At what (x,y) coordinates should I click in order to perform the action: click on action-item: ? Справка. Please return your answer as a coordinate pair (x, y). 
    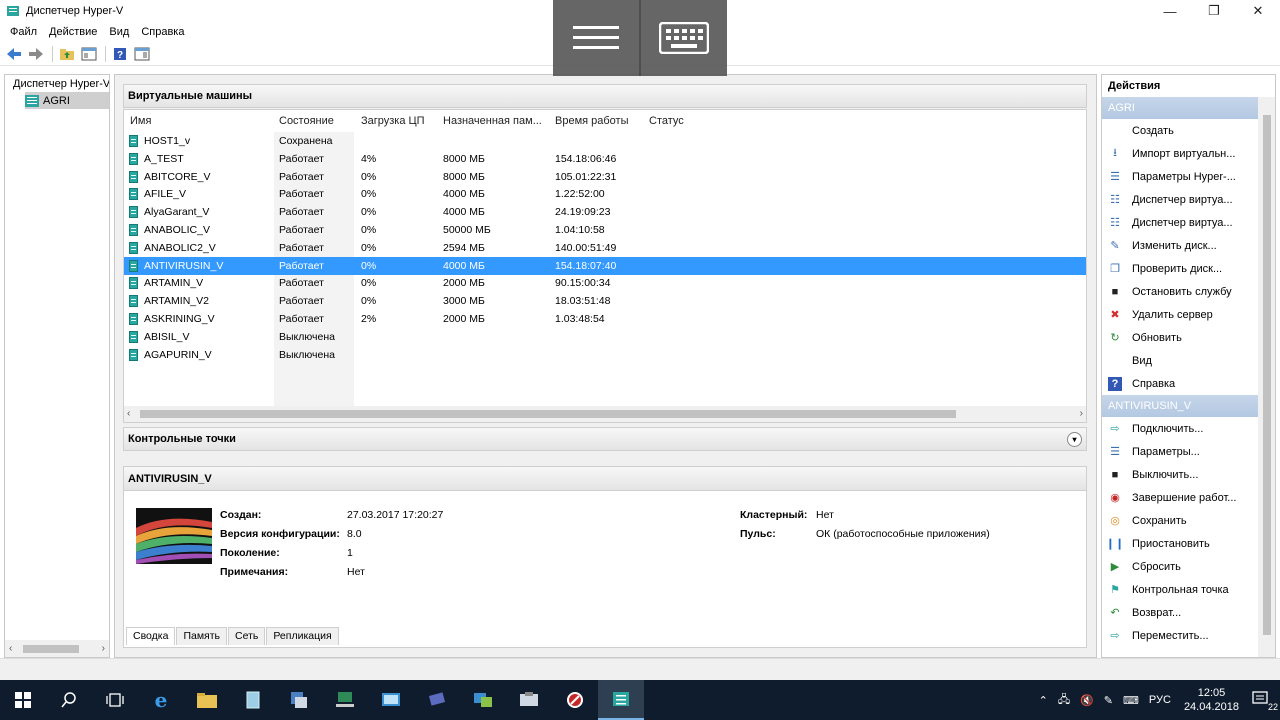
    Looking at the image, I should click on (1188, 383).